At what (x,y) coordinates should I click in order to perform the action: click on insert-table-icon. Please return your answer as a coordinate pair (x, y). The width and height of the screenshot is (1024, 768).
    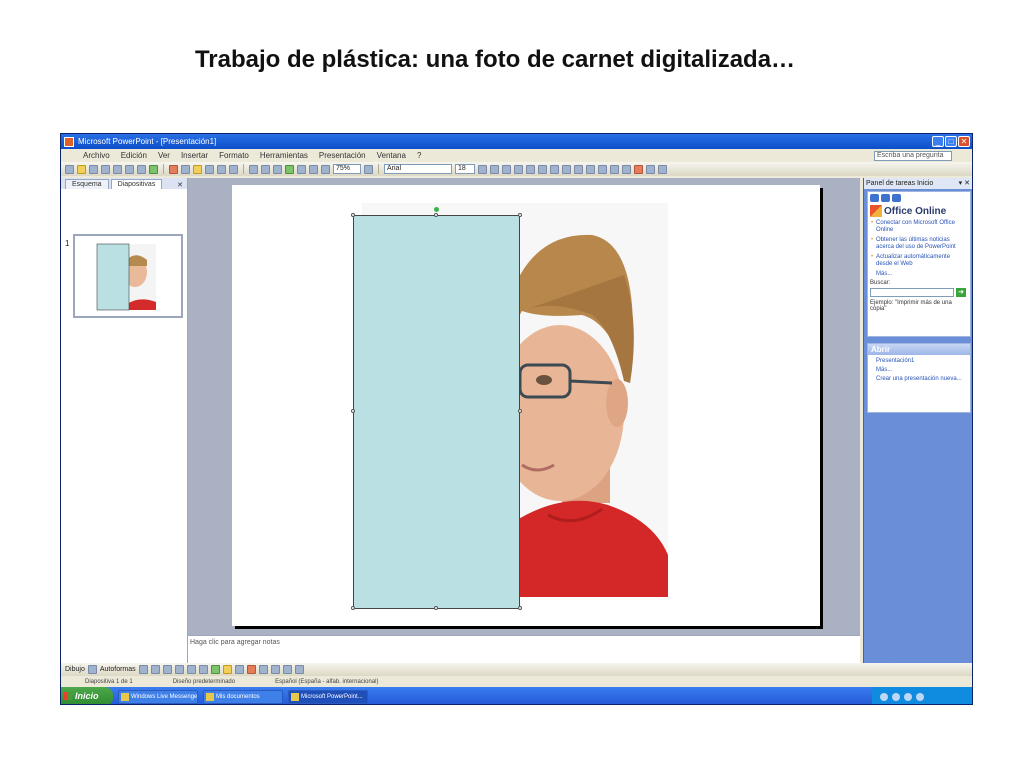
    Looking at the image, I should click on (265, 169).